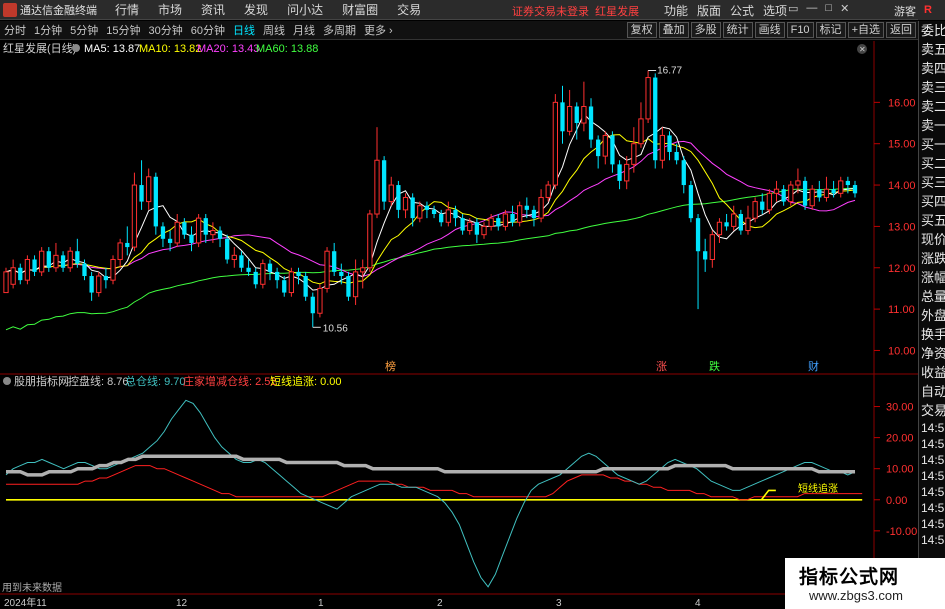 This screenshot has height=609, width=945. What do you see at coordinates (213, 9) in the screenshot?
I see `menu-news: 资讯` at bounding box center [213, 9].